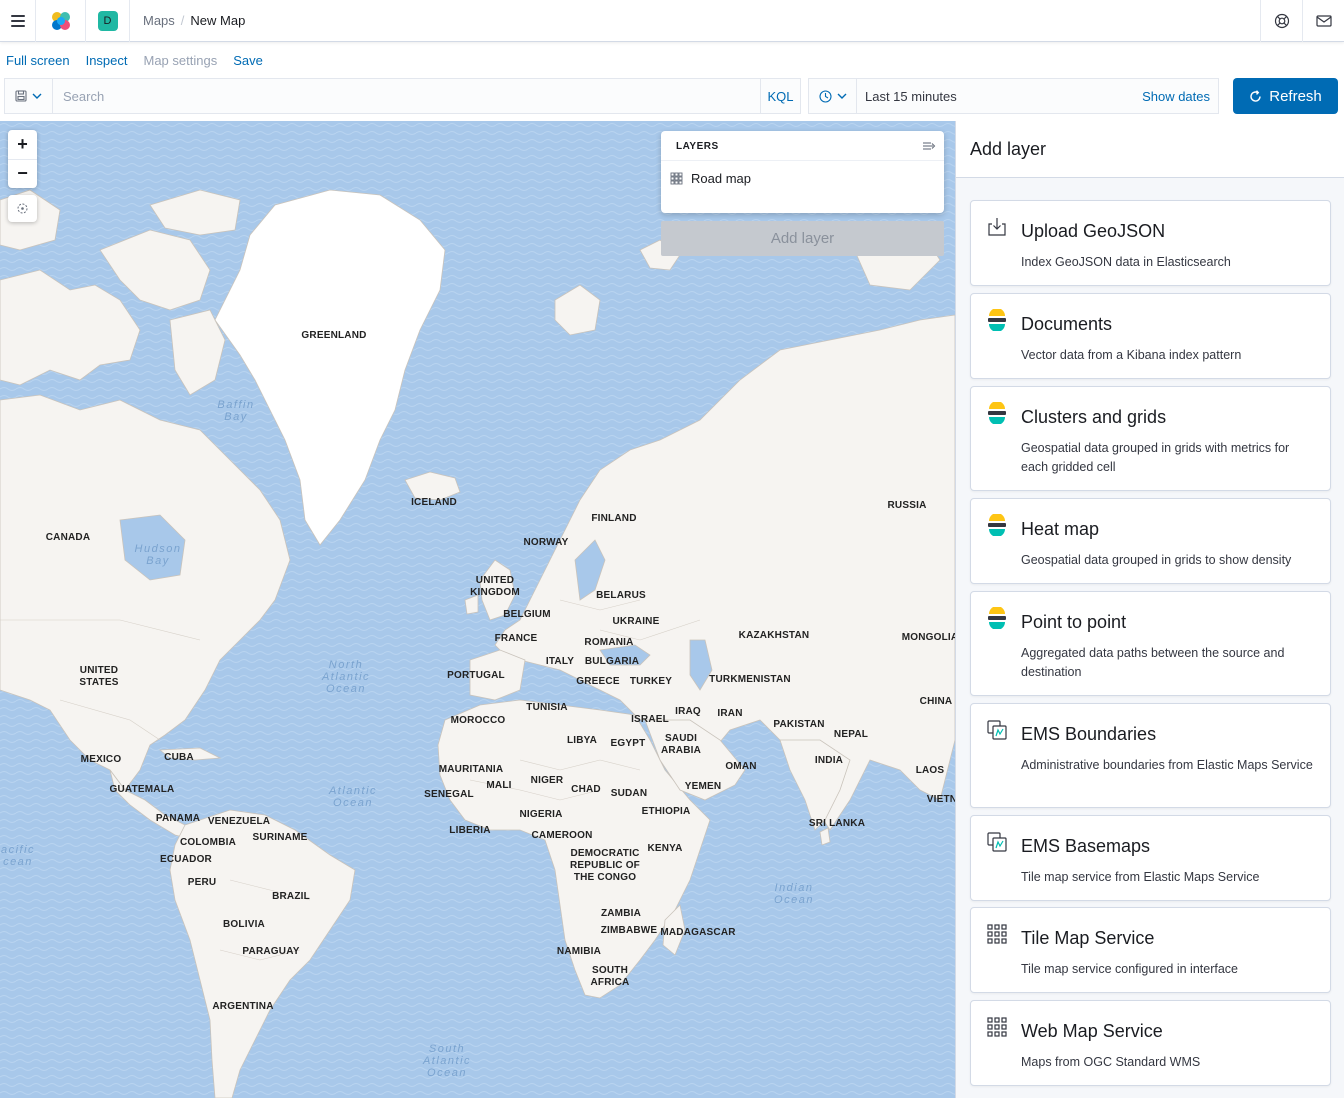 This screenshot has width=1344, height=1098. Describe the element at coordinates (1131, 355) in the screenshot. I see `card-description: Vector data from a Kibana index pattern` at that location.